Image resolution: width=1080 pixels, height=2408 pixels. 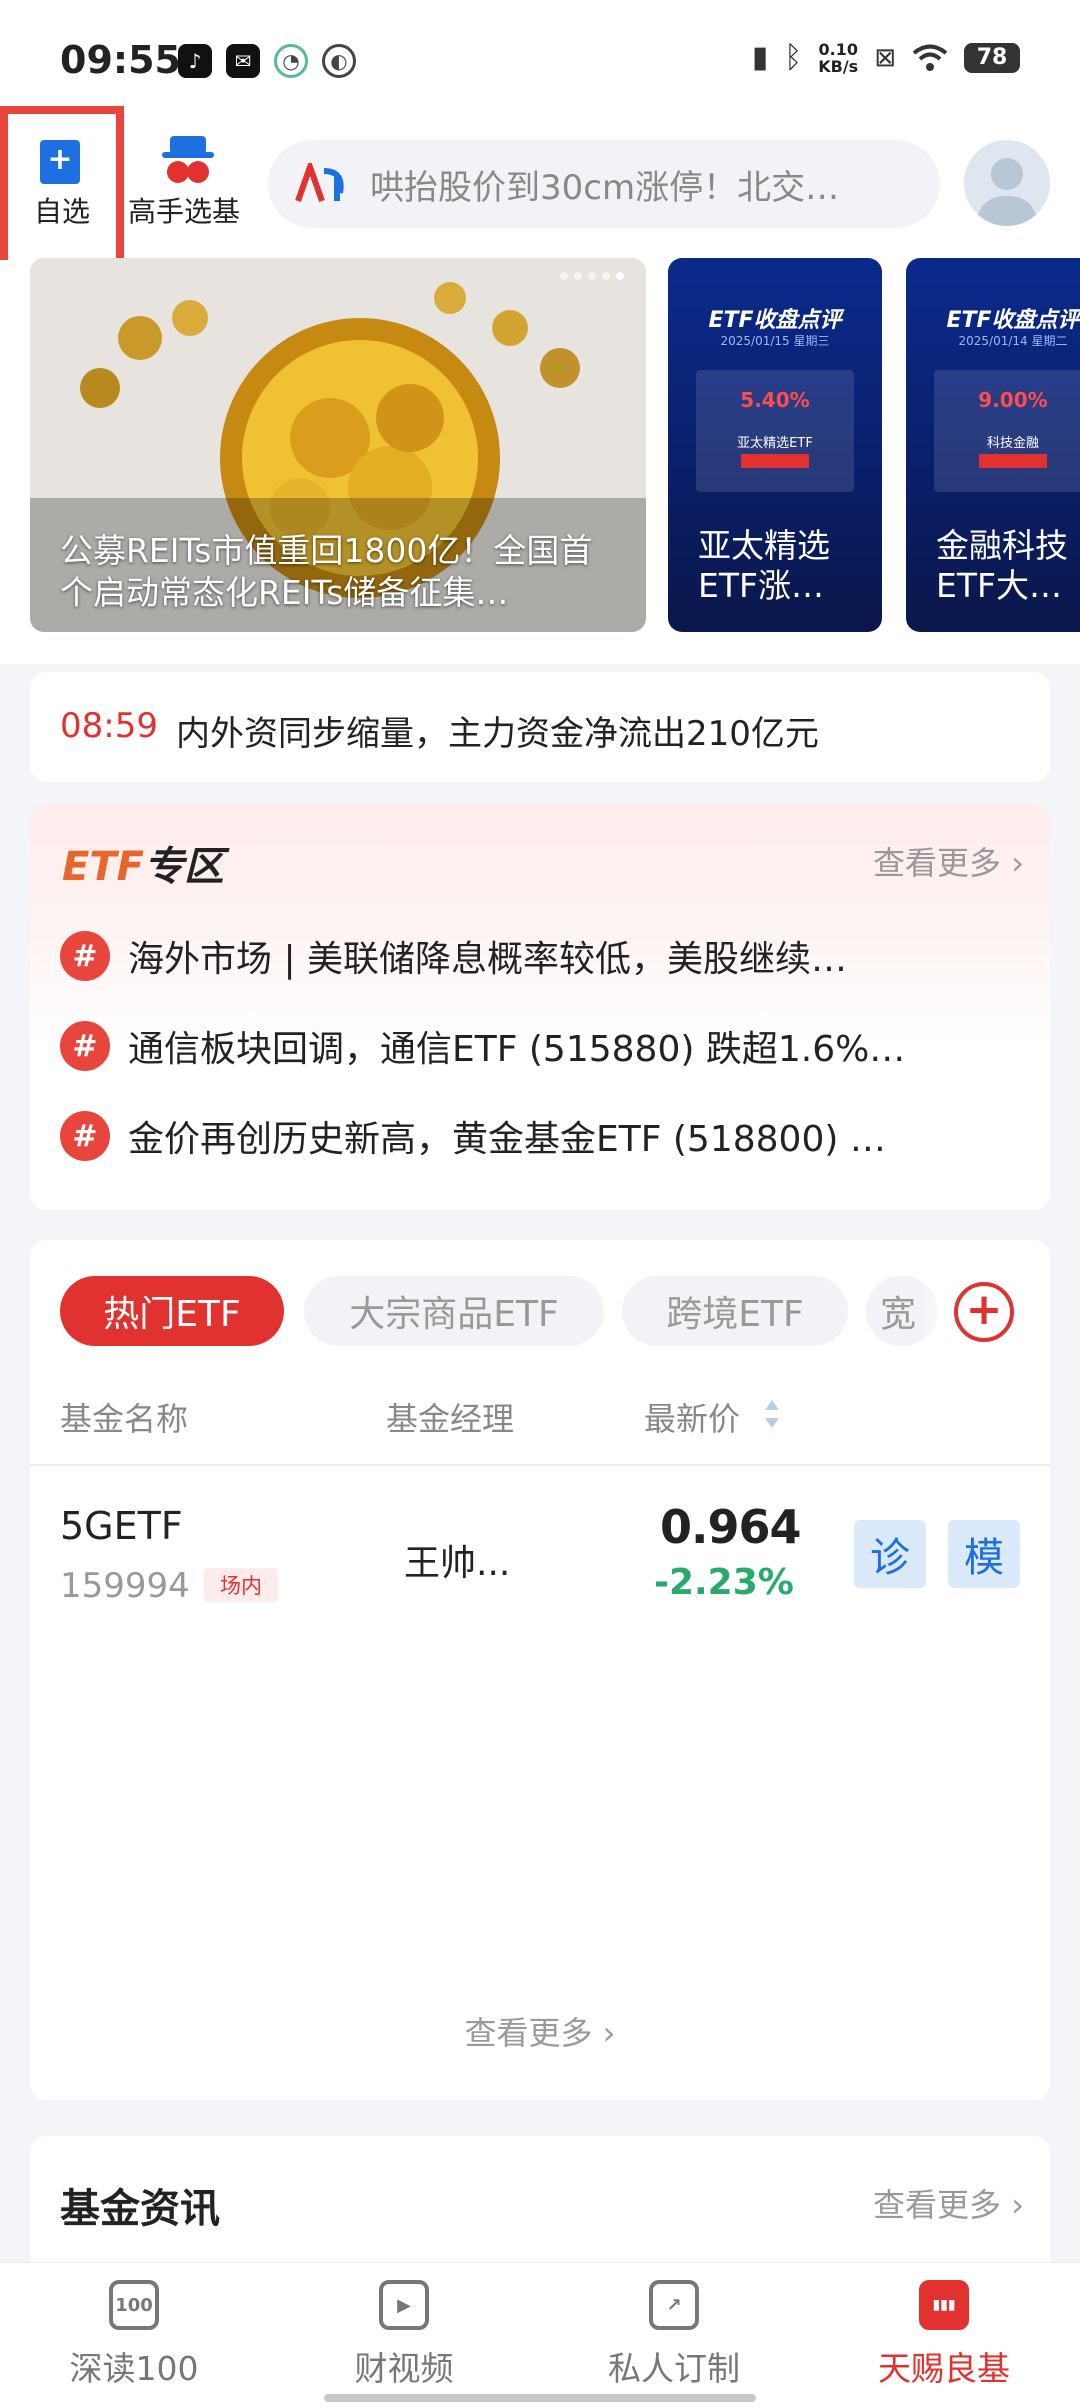 I want to click on sort-icon, so click(x=772, y=1414).